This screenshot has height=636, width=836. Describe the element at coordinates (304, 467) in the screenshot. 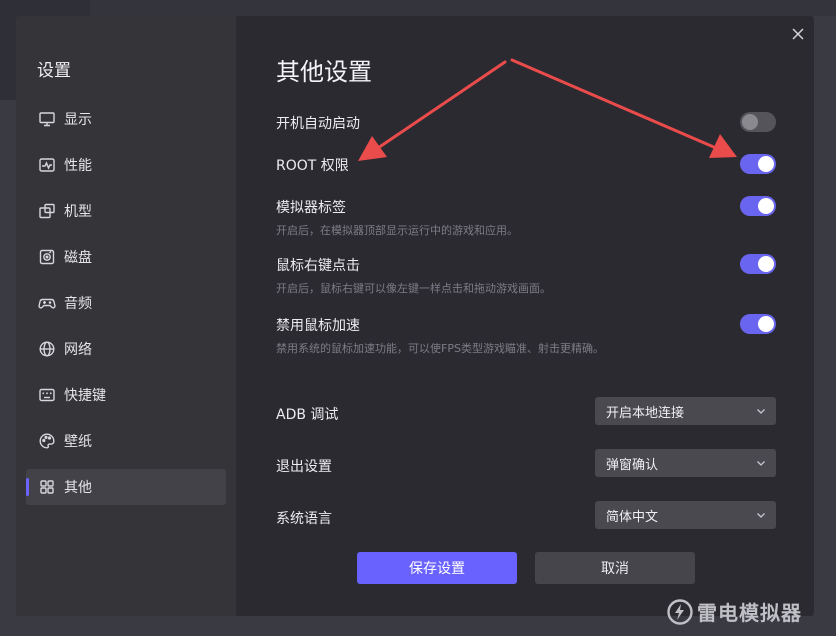

I see `exit-setting-label: 退出设置` at that location.